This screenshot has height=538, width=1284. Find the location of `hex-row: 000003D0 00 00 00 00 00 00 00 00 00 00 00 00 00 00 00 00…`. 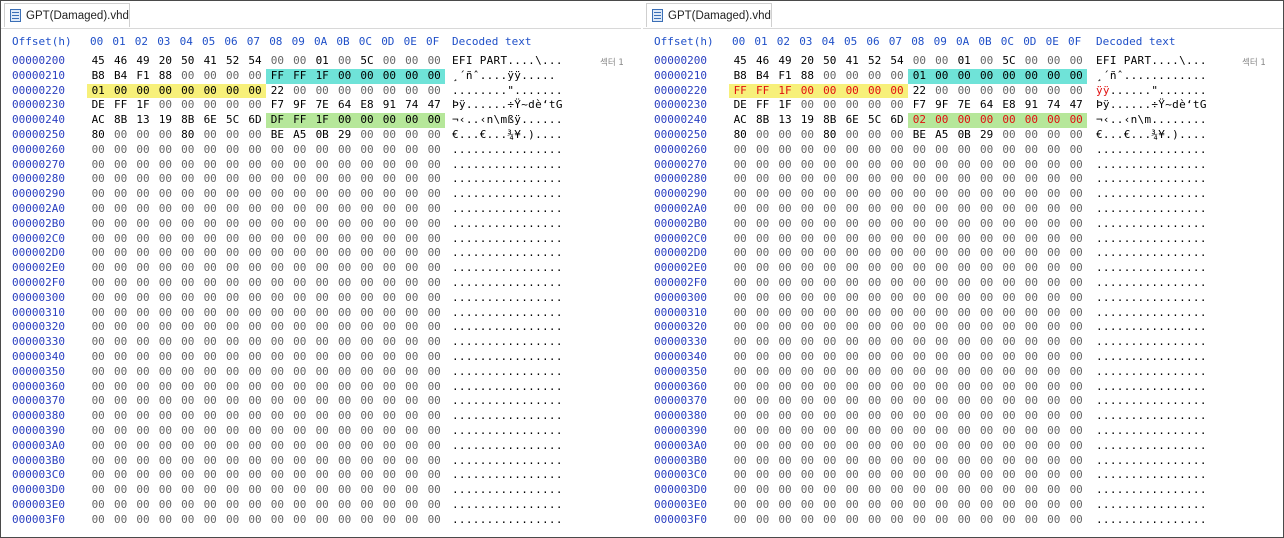

hex-row: 000003D0 00 00 00 00 00 00 00 00 00 00 00 00 00 00 00 00… is located at coordinates (963, 490).